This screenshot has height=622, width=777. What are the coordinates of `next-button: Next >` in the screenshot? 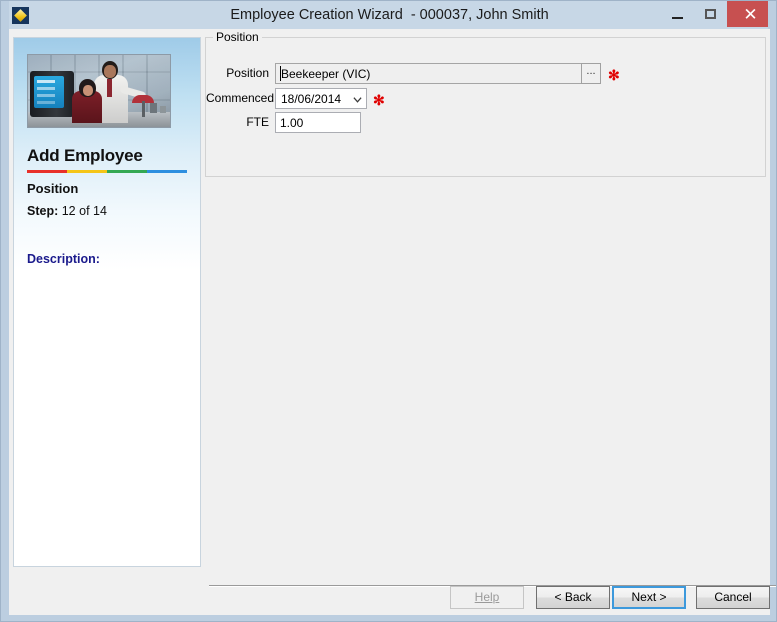 It's located at (649, 597).